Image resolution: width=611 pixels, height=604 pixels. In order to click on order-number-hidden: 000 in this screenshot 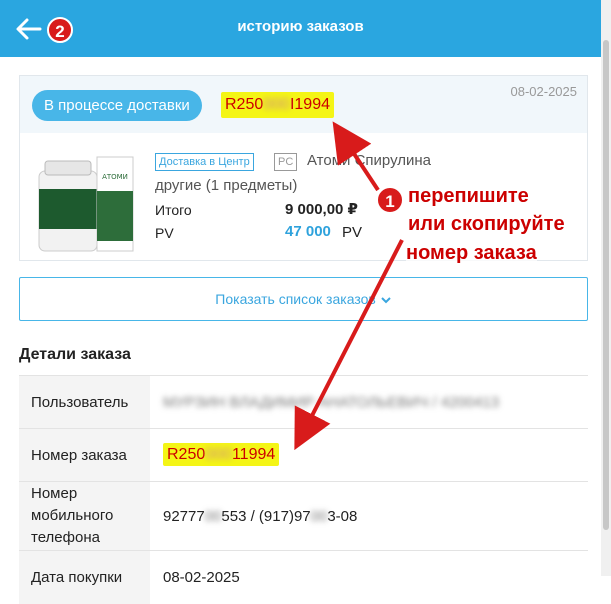, I will do `click(276, 104)`.